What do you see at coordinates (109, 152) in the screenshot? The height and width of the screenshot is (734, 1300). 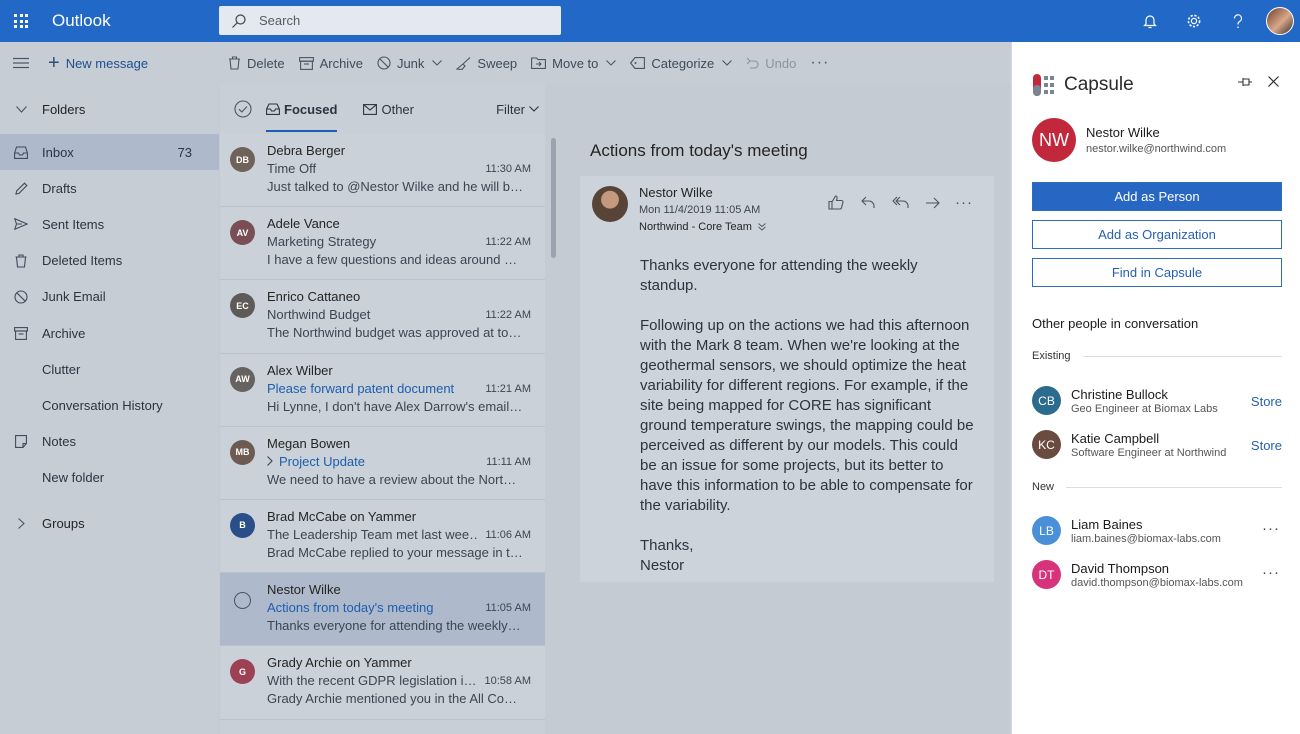 I see `folder-item-inbox: Inbox 73` at bounding box center [109, 152].